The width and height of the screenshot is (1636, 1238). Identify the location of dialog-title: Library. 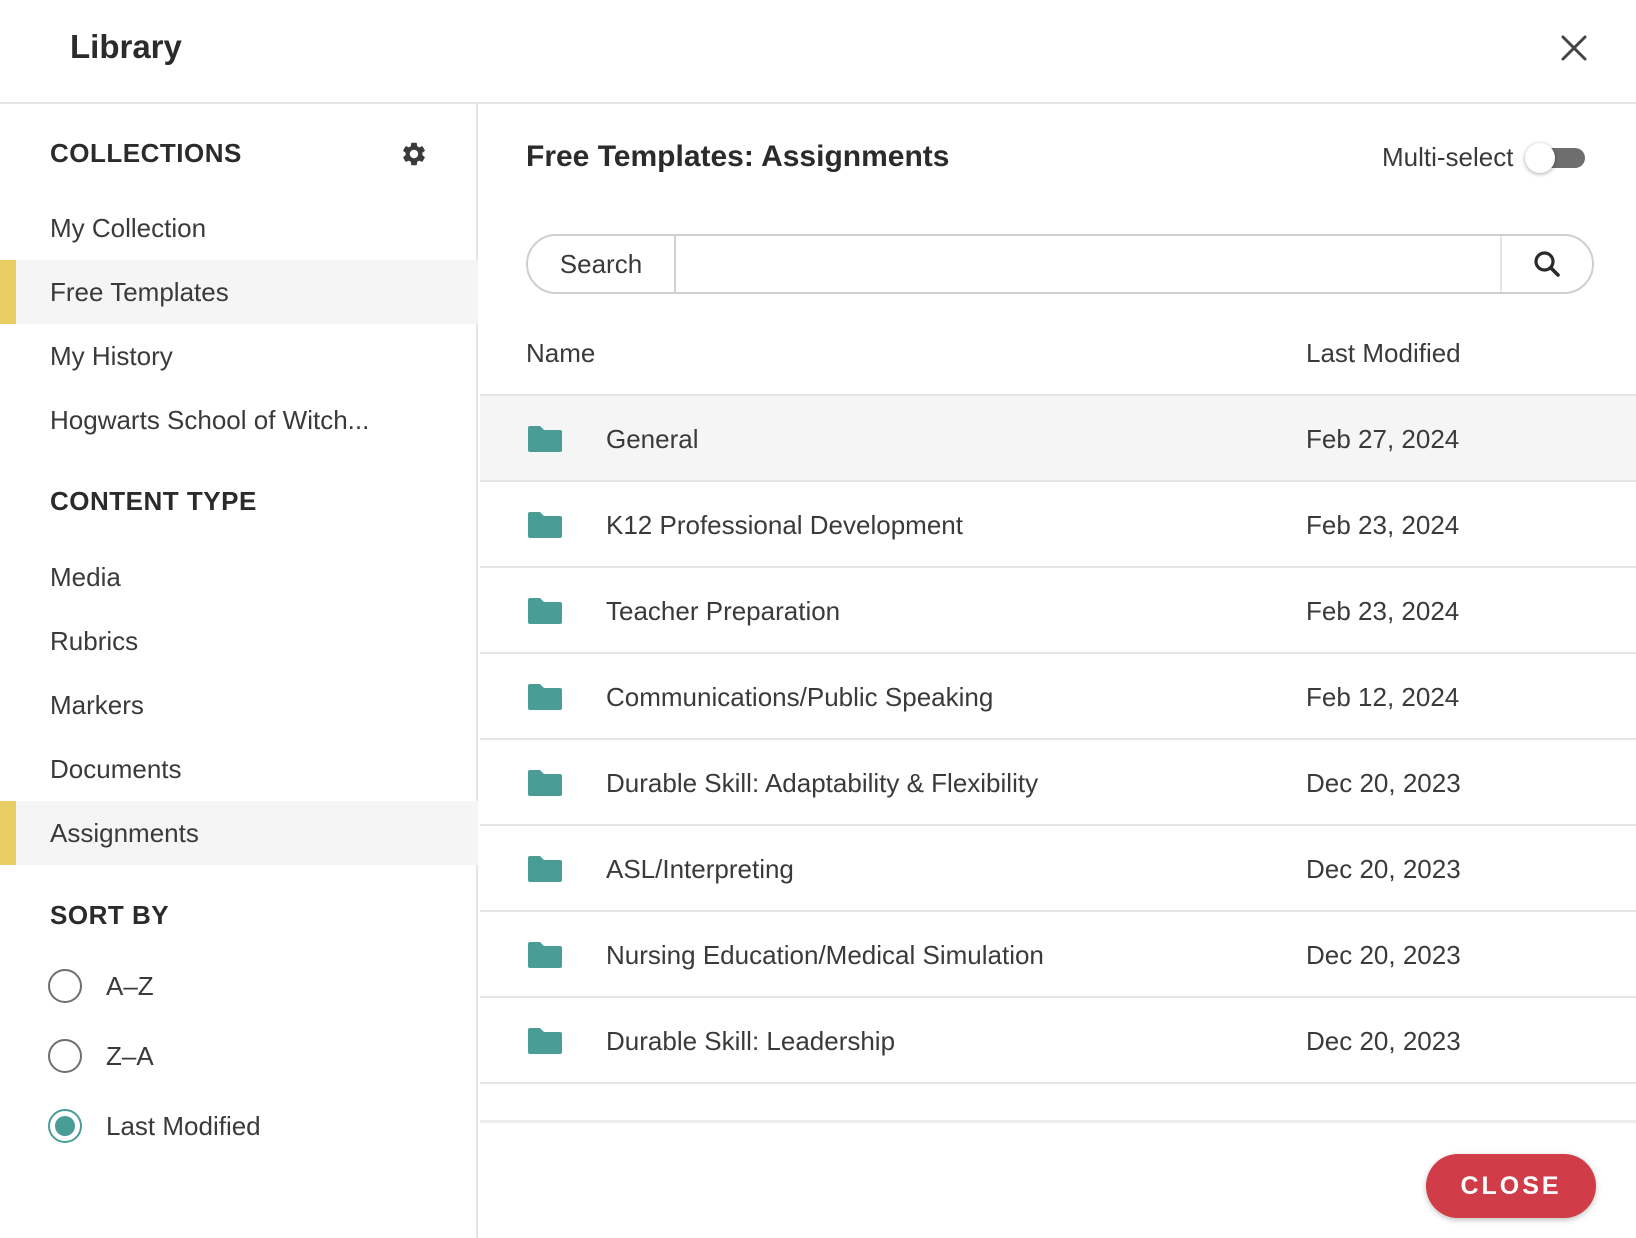
(126, 46).